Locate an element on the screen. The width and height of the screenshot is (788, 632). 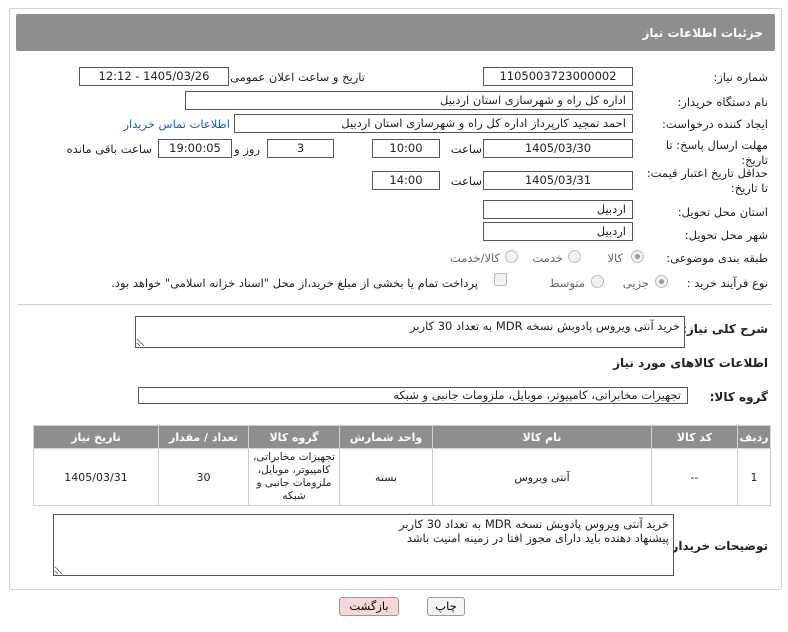
goods-group-label: گروه کالا: is located at coordinates (738, 397).